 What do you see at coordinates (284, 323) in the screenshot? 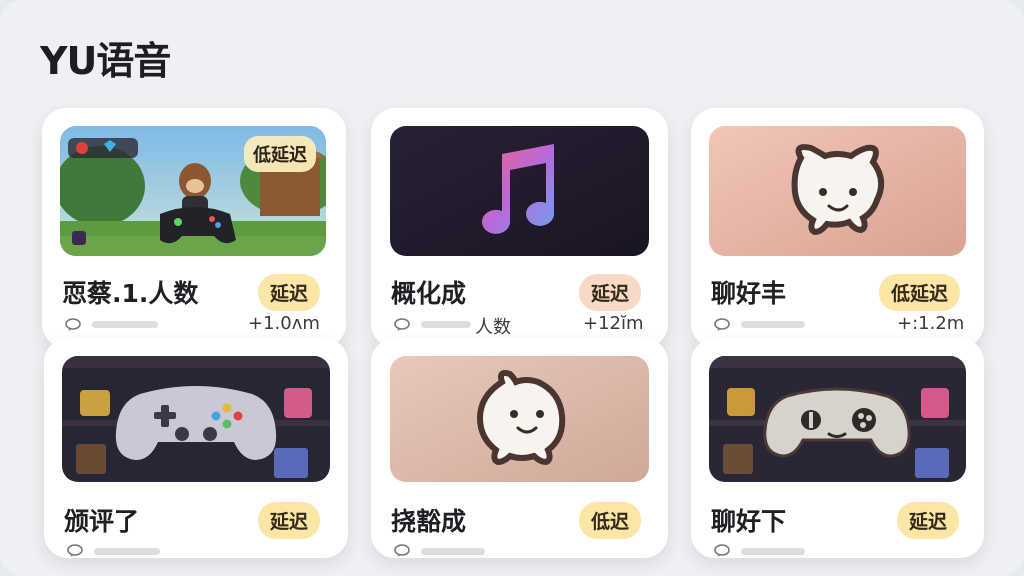
I see `online-count: +1.0ʌm` at bounding box center [284, 323].